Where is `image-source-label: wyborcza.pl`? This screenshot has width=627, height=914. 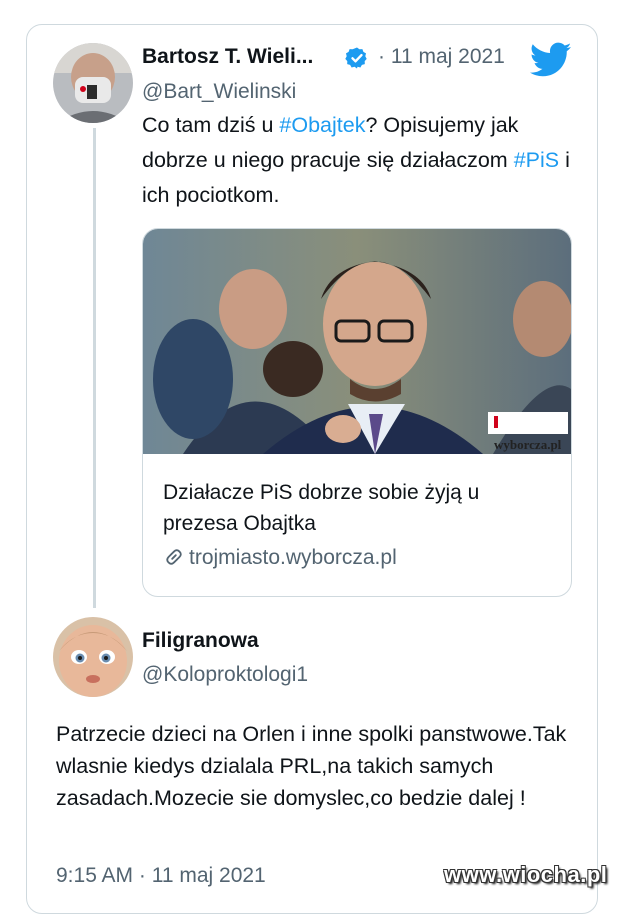
image-source-label: wyborcza.pl is located at coordinates (528, 444).